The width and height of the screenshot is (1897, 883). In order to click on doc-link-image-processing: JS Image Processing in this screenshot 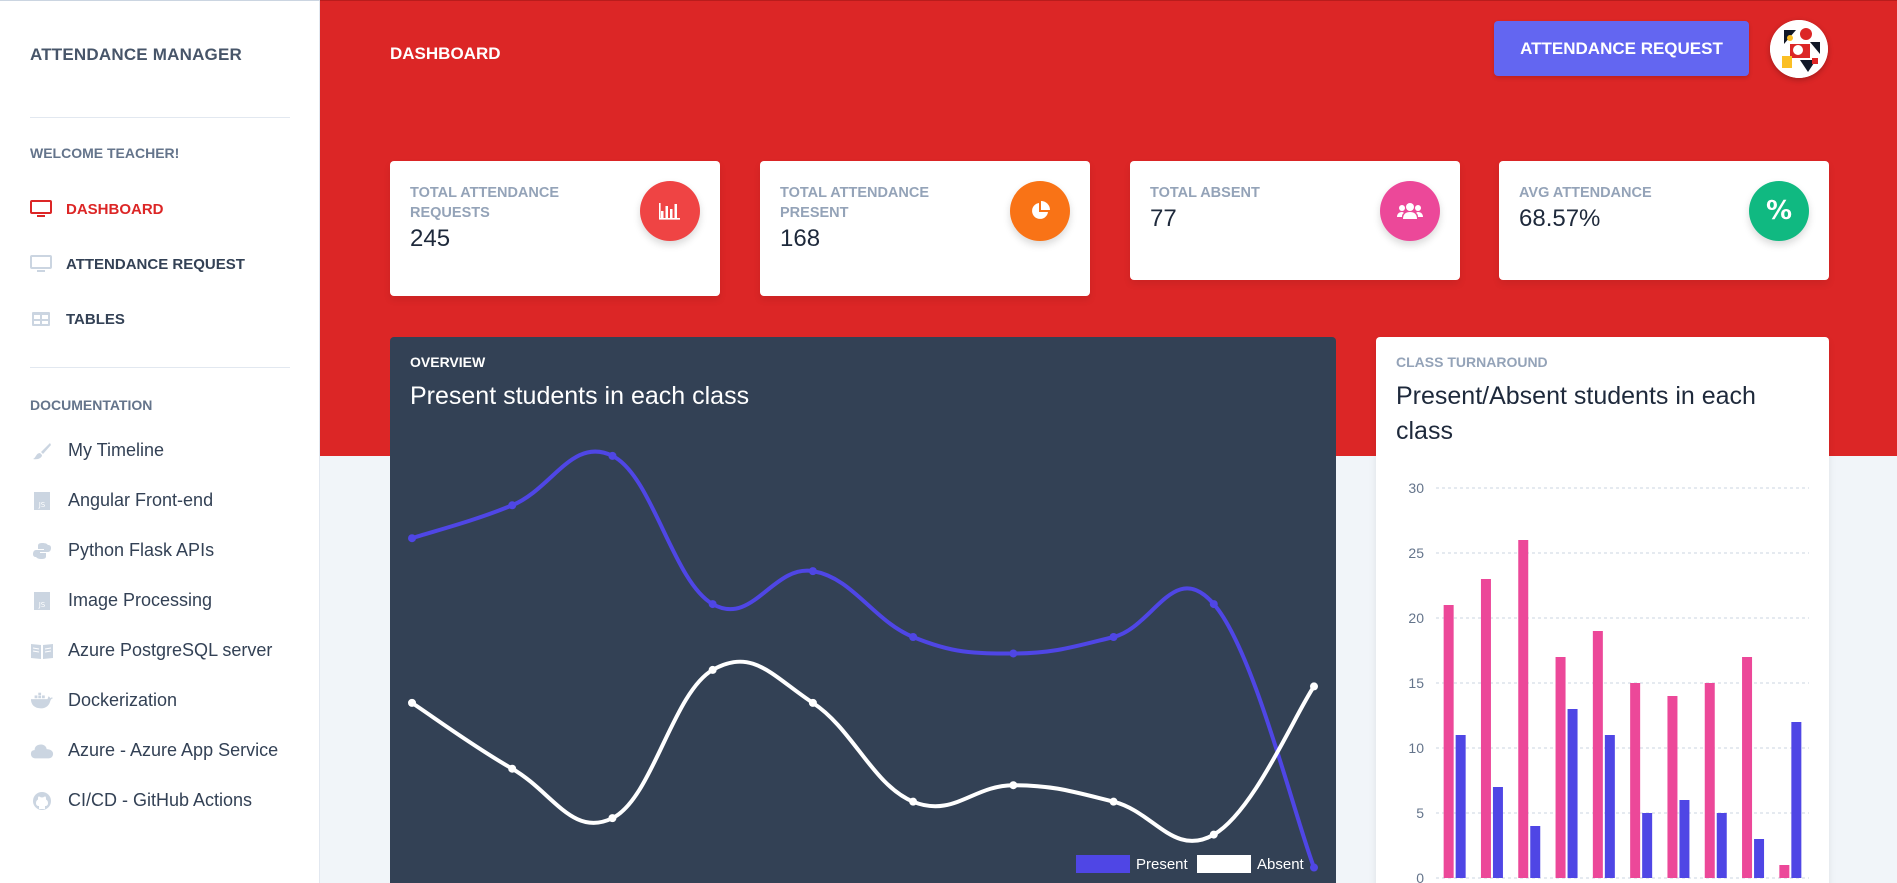, I will do `click(121, 600)`.